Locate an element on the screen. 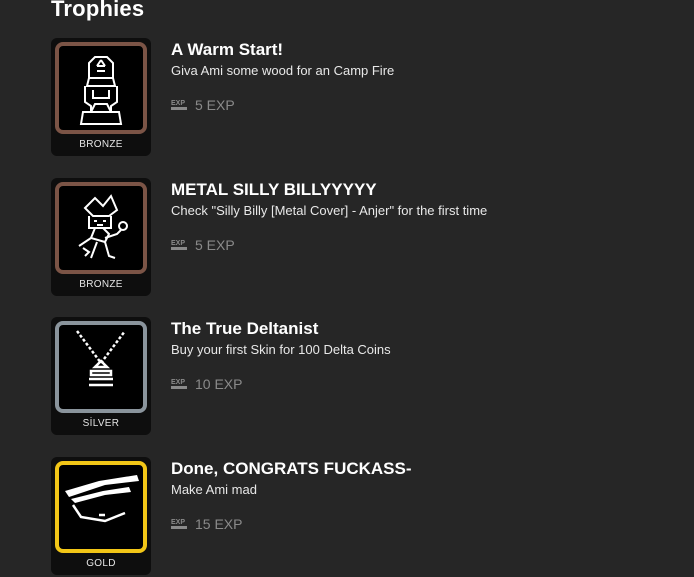  trophy-exp: EXP 15 EXP is located at coordinates (206, 524).